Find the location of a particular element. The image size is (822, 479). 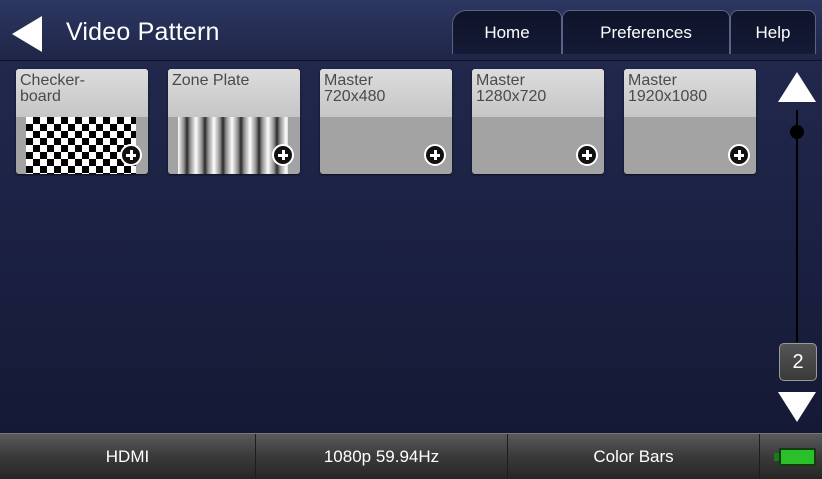

tab-home: Home is located at coordinates (507, 32).